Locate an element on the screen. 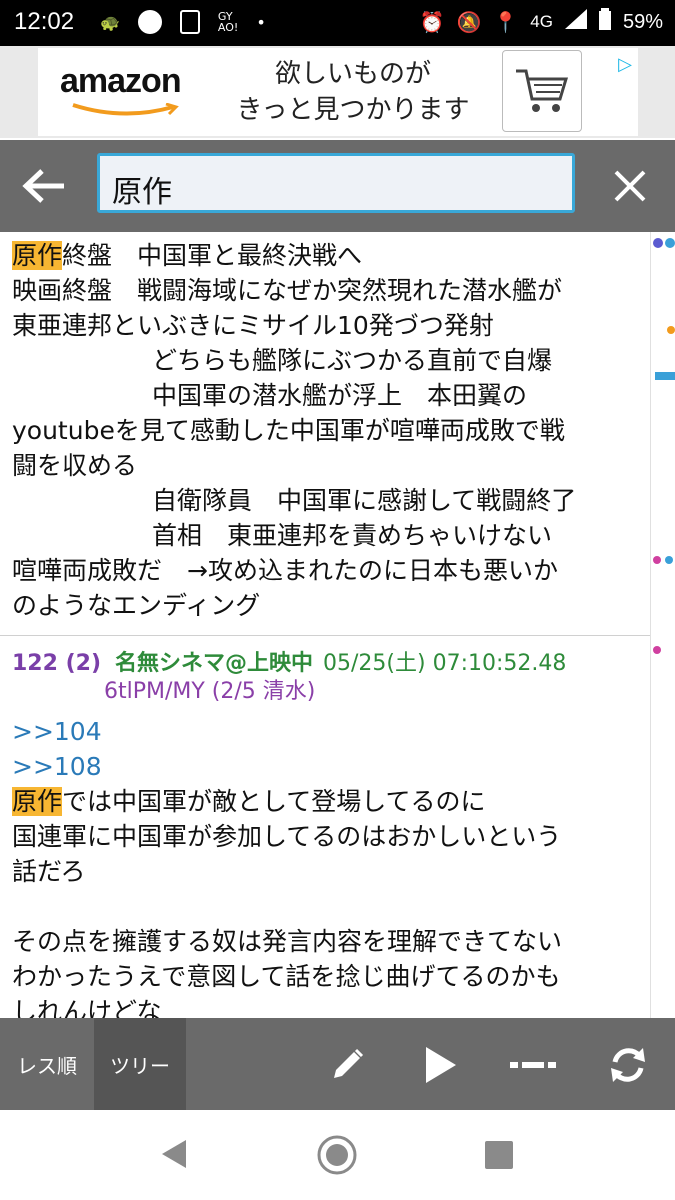 This screenshot has height=1200, width=675. system-nav-bar is located at coordinates (337, 1155).